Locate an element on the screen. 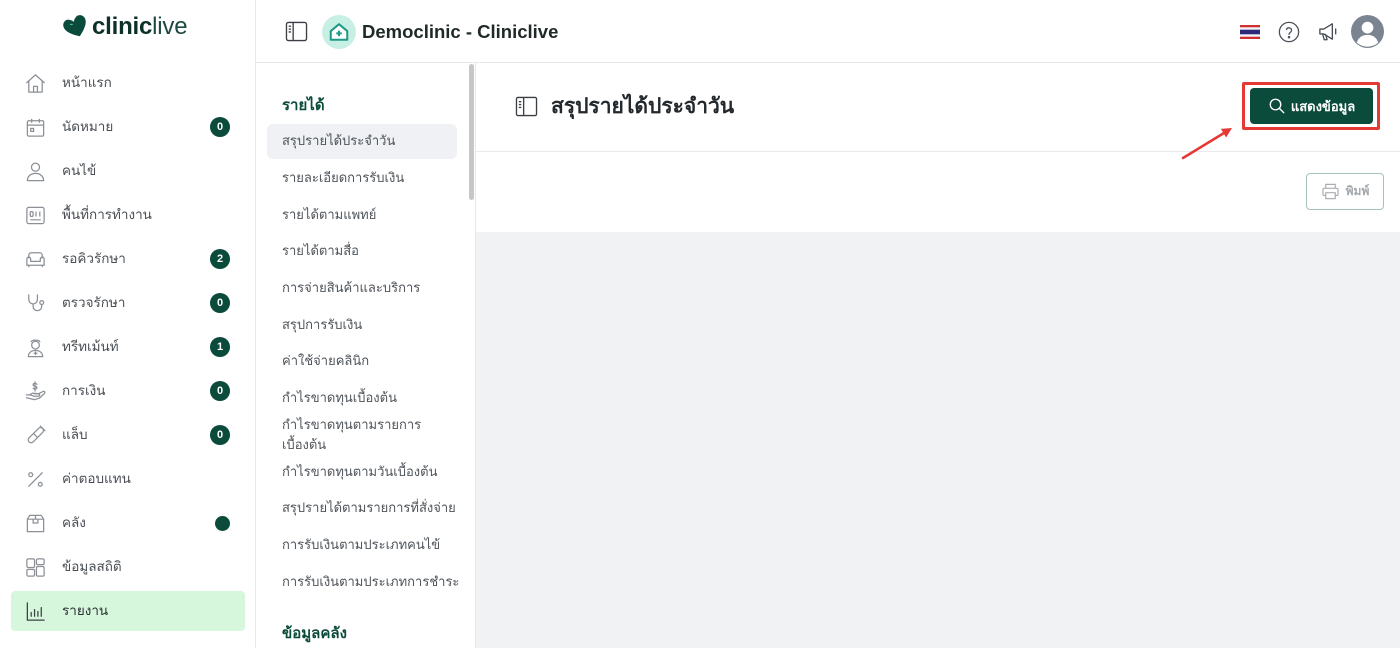 Image resolution: width=1400 pixels, height=648 pixels. thai-flag-icon is located at coordinates (1250, 32).